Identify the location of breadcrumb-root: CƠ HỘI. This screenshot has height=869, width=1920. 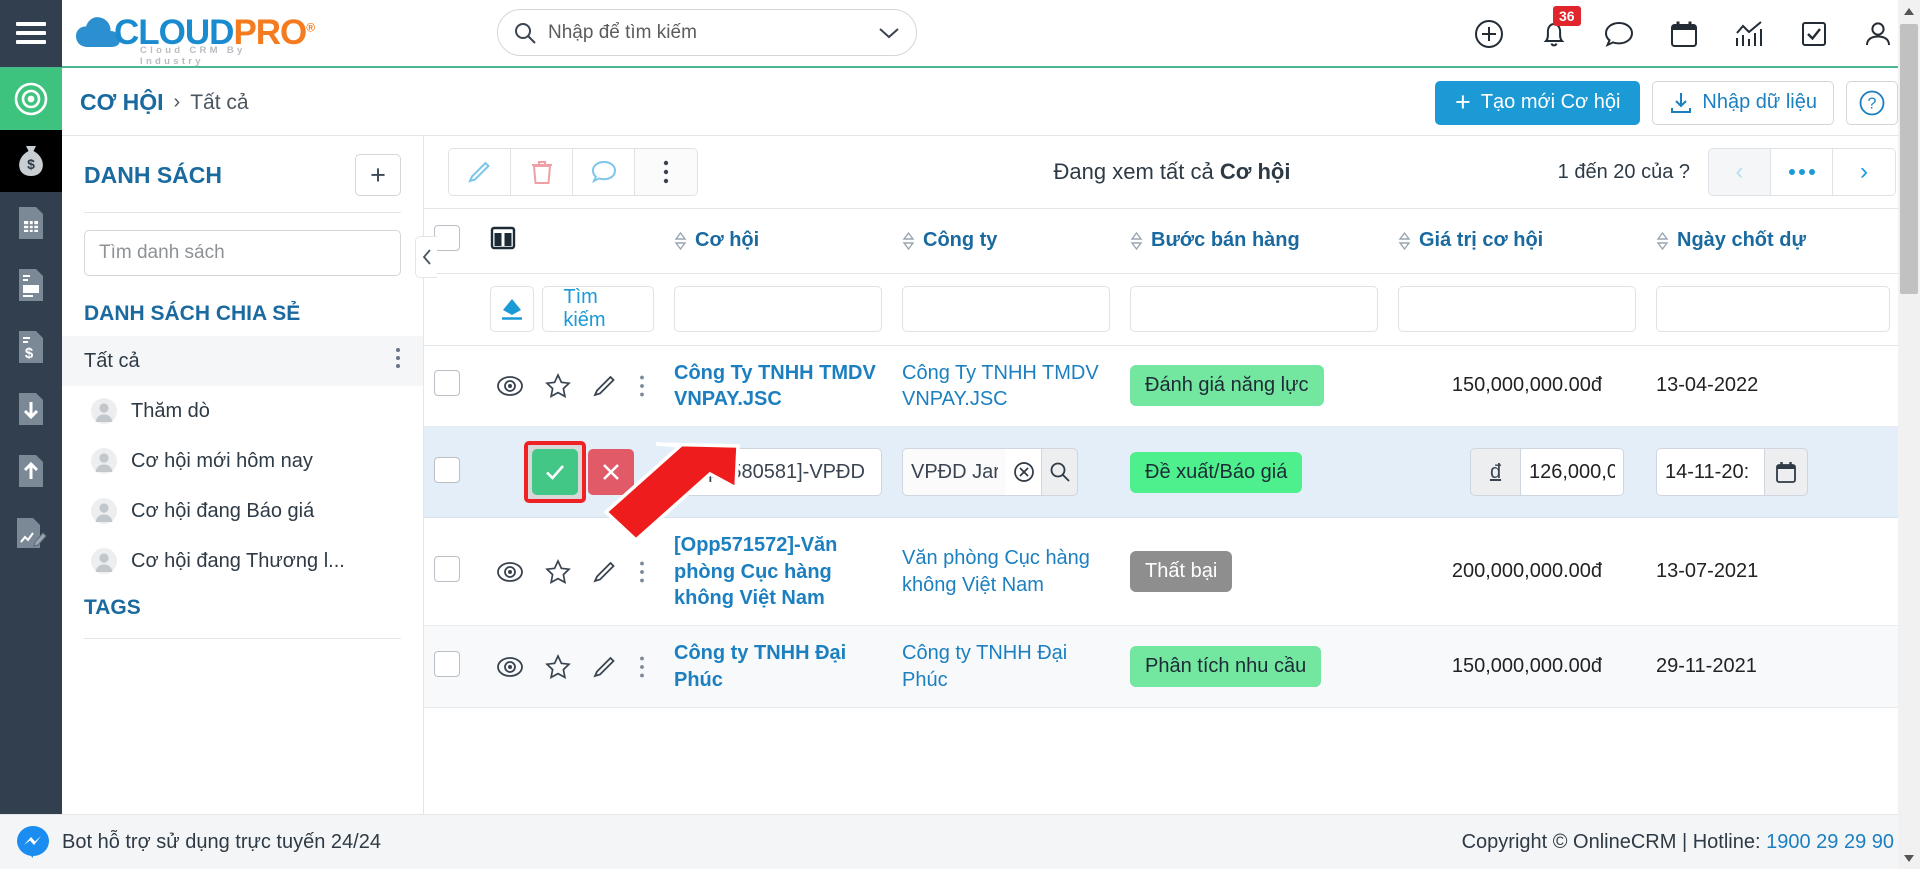
(122, 102).